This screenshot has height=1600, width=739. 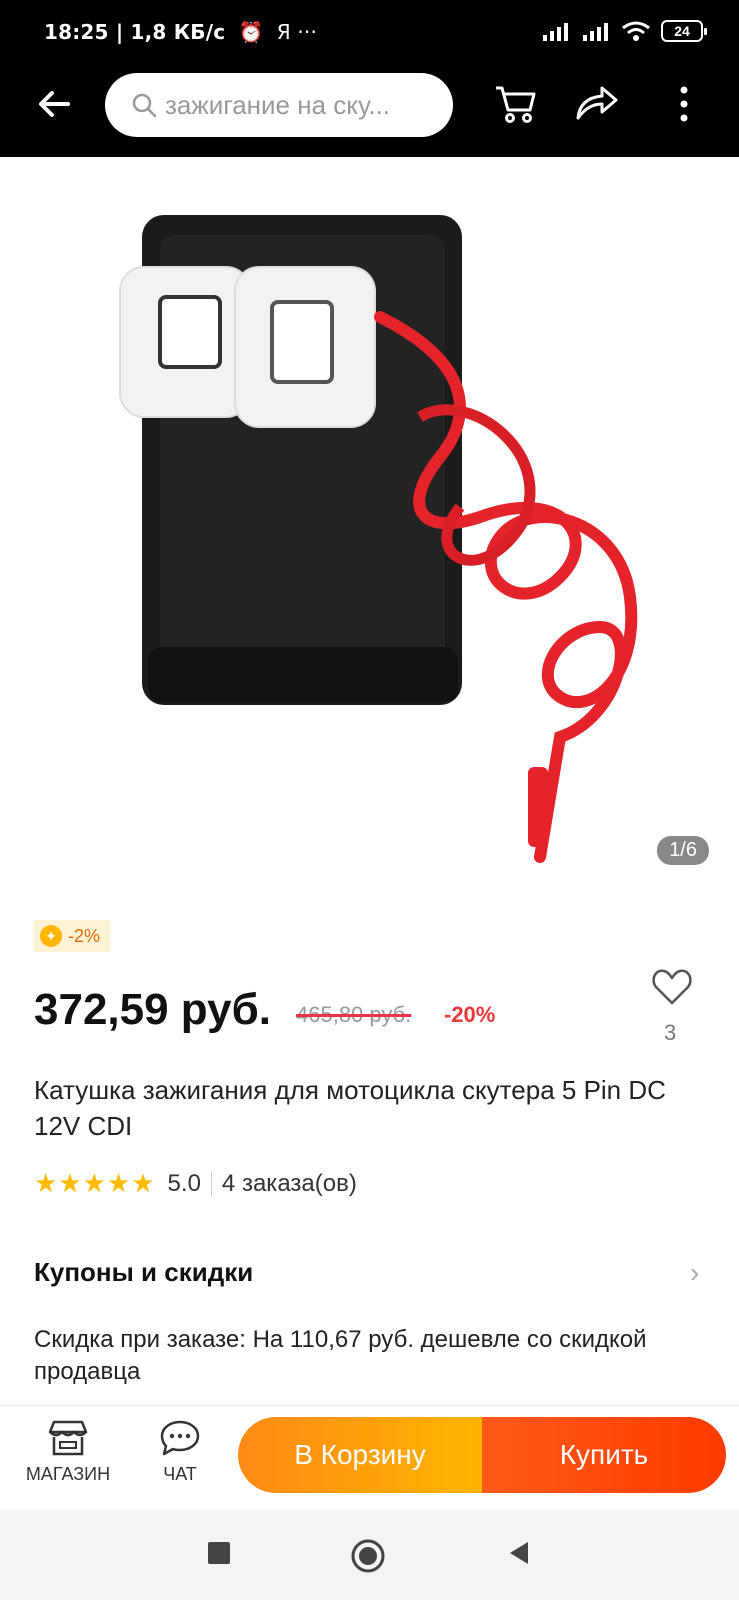 I want to click on divider, so click(x=211, y=1183).